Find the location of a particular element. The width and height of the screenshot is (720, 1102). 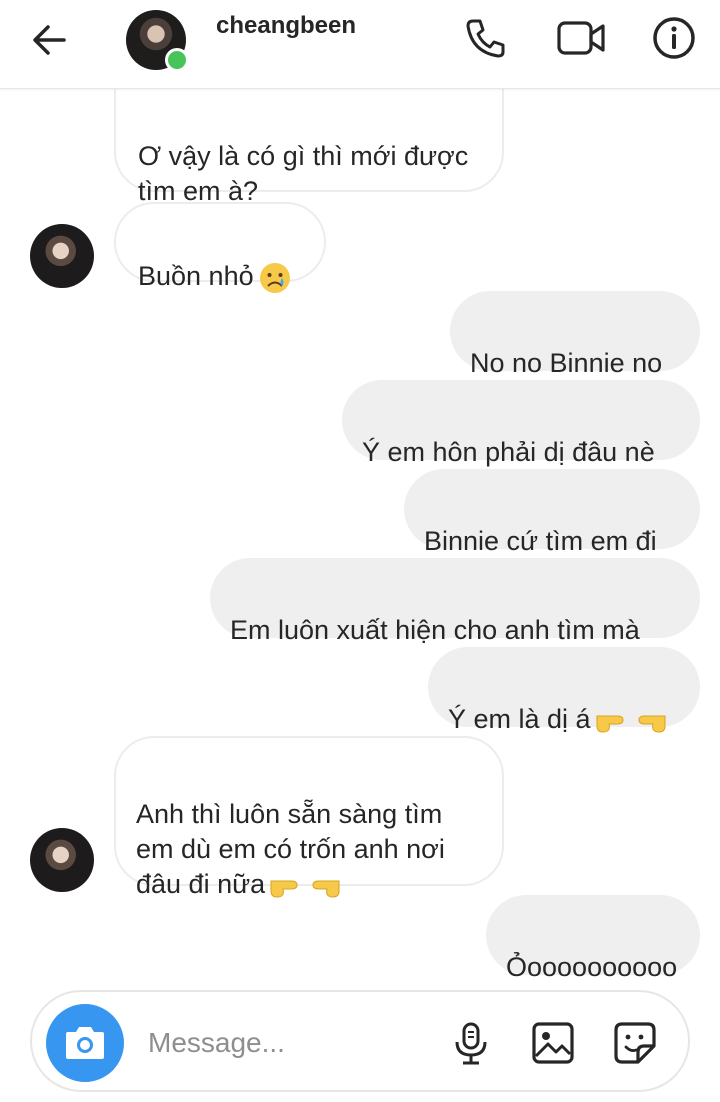

message-text: Binnie cứ tìm em đi is located at coordinates (540, 541).